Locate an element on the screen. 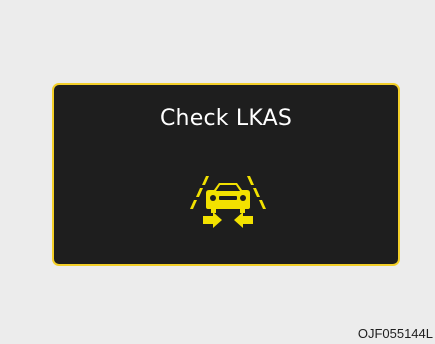 This screenshot has height=344, width=435. figure-code: OJF055144L is located at coordinates (395, 333).